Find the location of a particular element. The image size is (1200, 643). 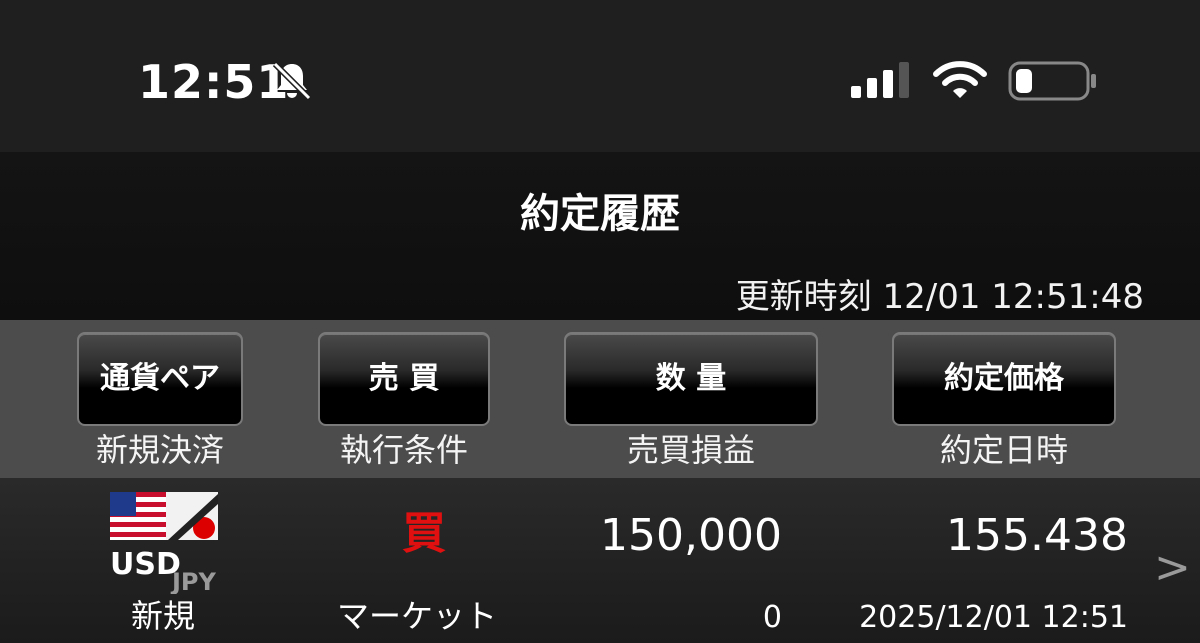

trade-pnl: 0 is located at coordinates (772, 617).